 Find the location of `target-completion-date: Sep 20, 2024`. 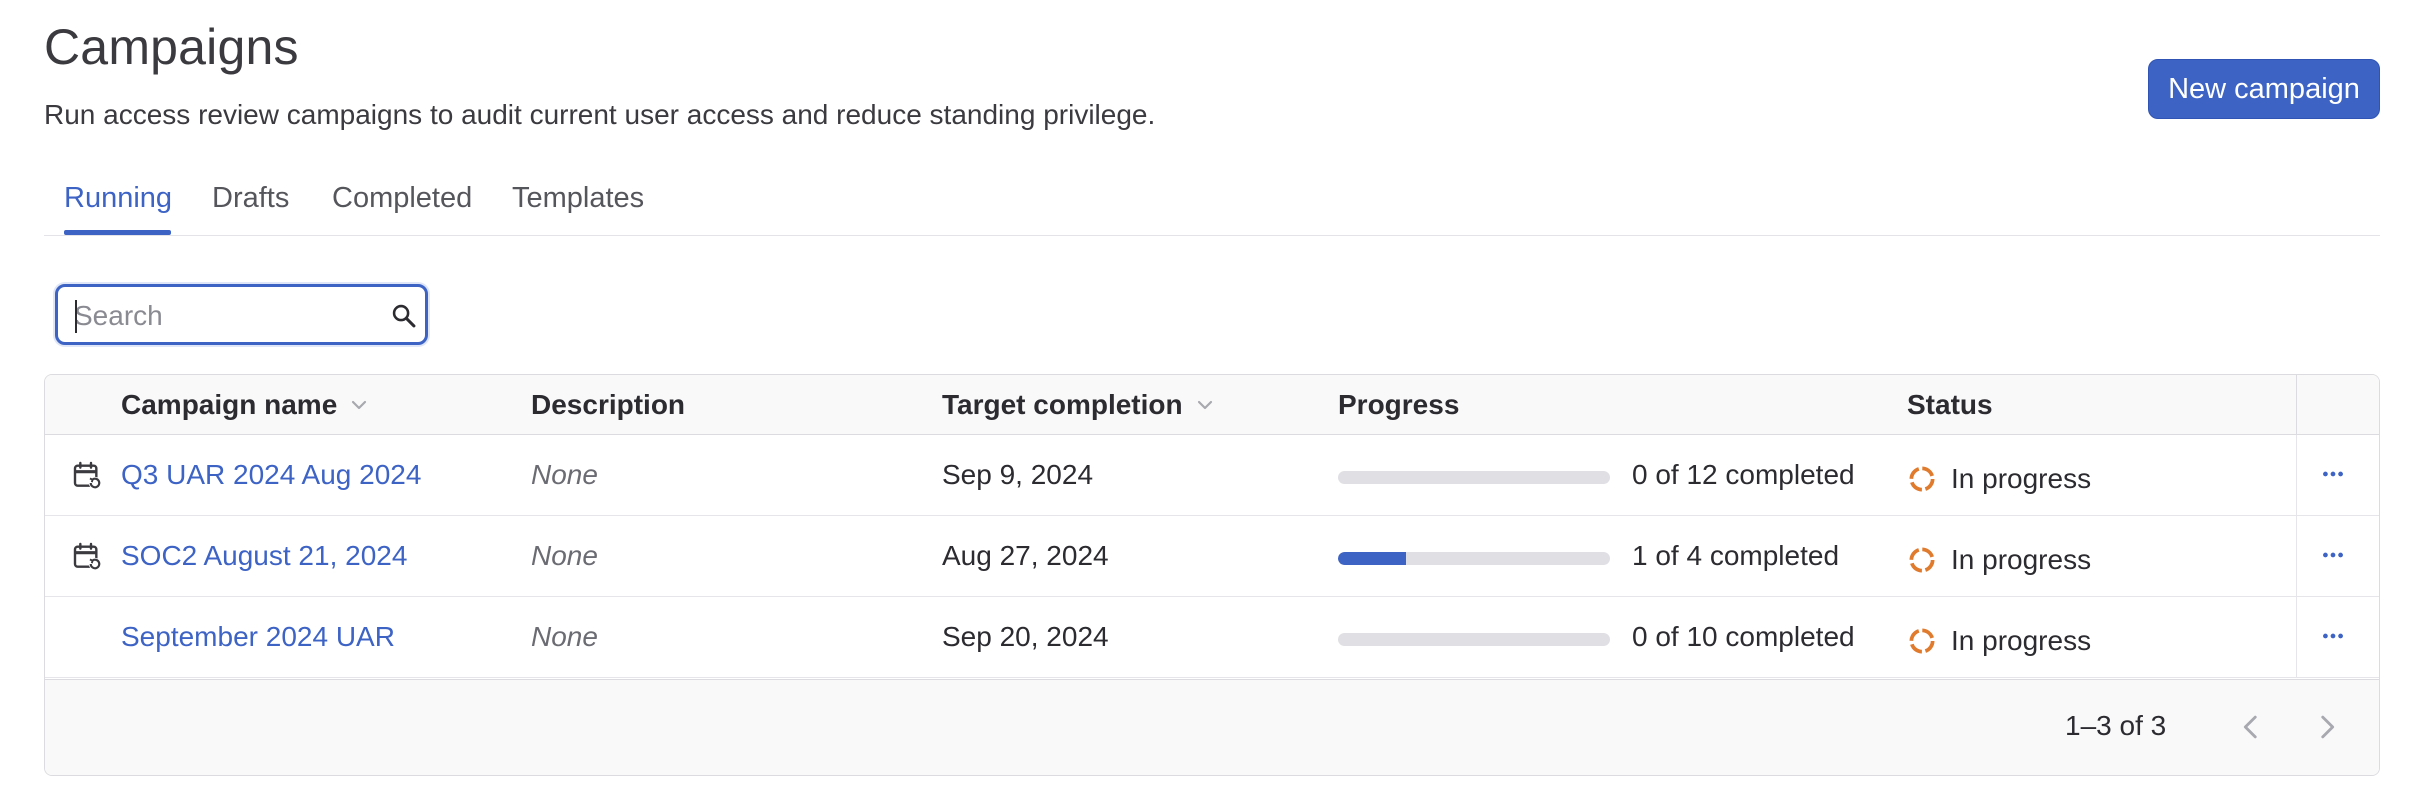

target-completion-date: Sep 20, 2024 is located at coordinates (1025, 636).